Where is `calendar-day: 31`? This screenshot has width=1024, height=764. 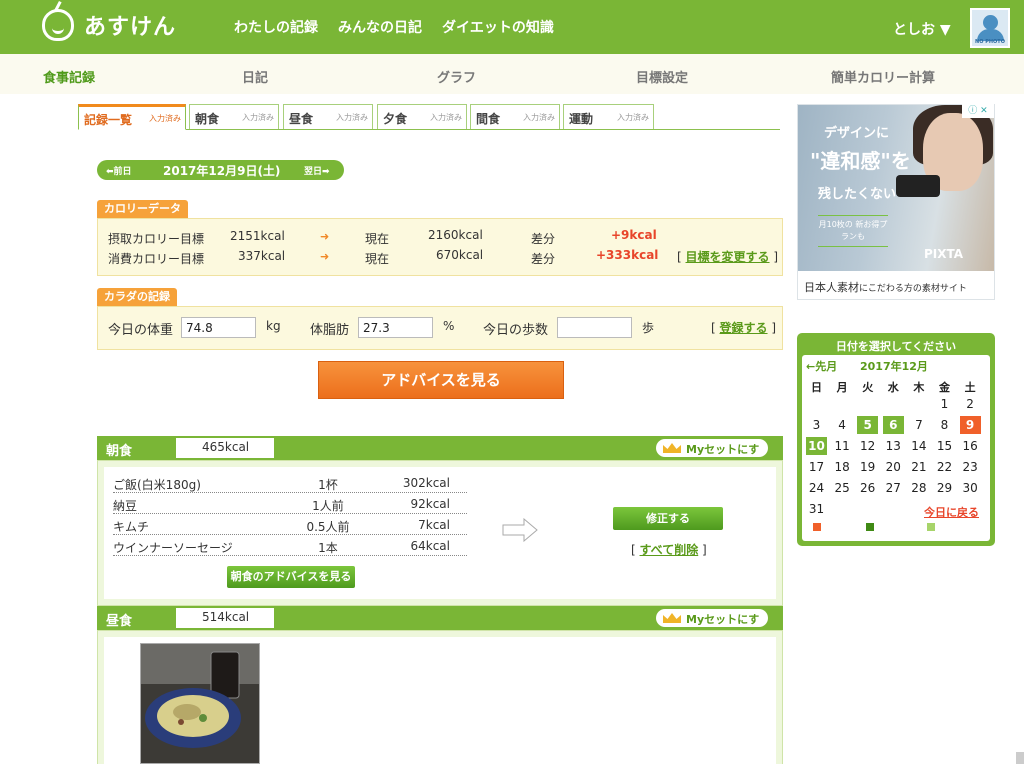 calendar-day: 31 is located at coordinates (816, 509).